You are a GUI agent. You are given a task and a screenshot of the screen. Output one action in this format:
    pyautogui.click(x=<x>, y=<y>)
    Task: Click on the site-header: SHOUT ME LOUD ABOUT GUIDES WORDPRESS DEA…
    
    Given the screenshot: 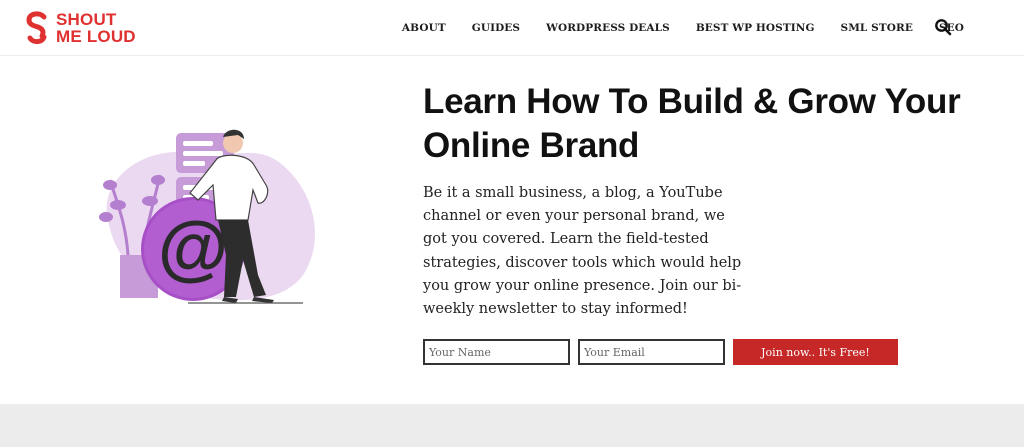 What is the action you would take?
    pyautogui.click(x=512, y=28)
    